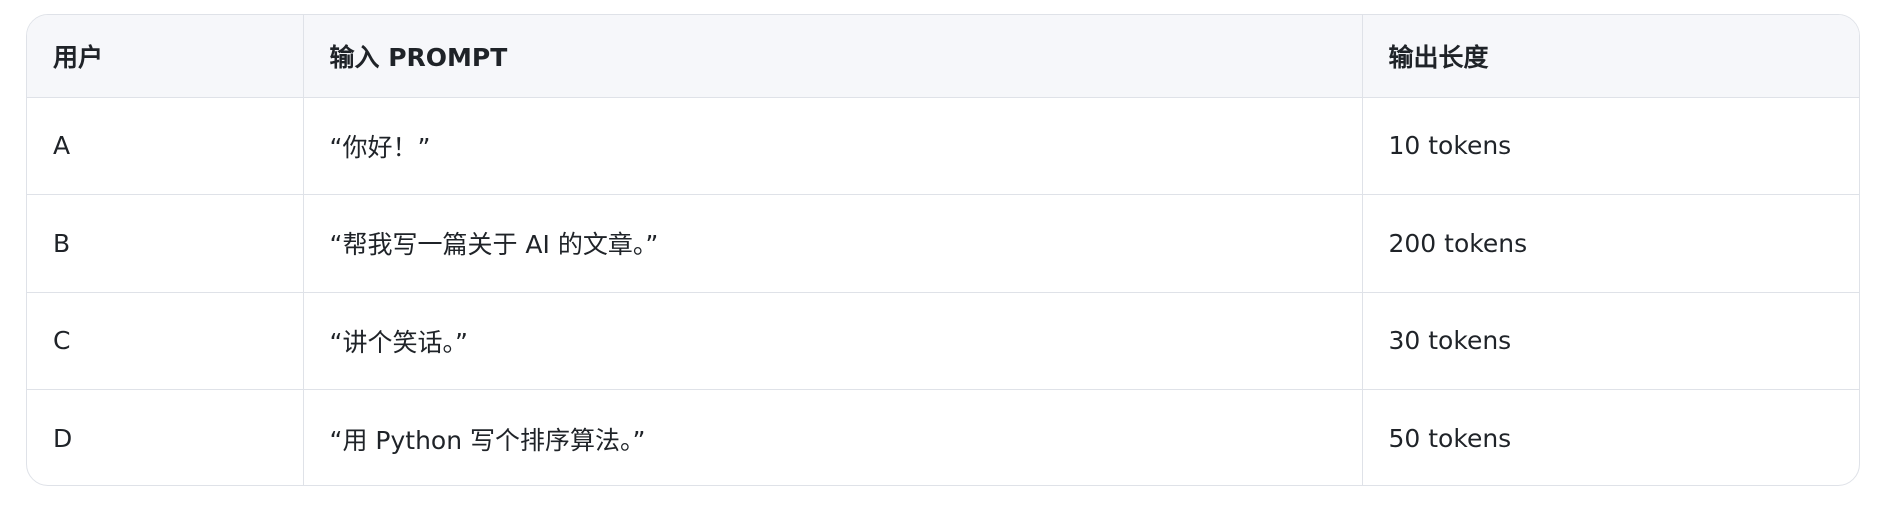 The width and height of the screenshot is (1886, 508). I want to click on column-header-user: 用户, so click(165, 56).